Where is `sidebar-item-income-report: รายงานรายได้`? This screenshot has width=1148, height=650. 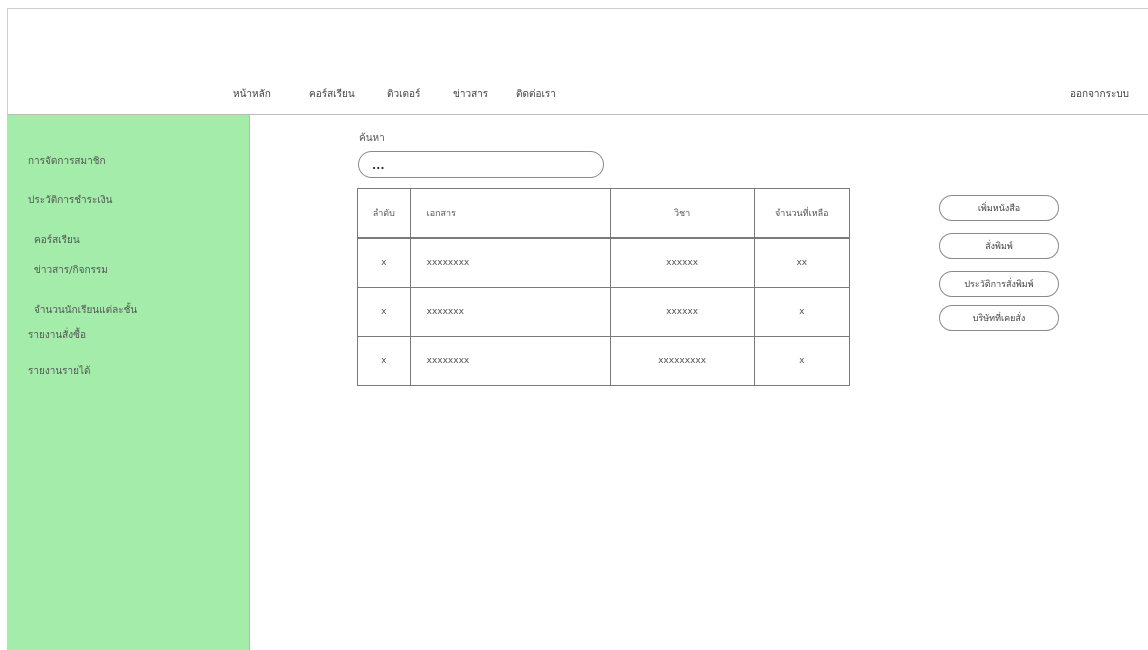 sidebar-item-income-report: รายงานรายได้ is located at coordinates (59, 371).